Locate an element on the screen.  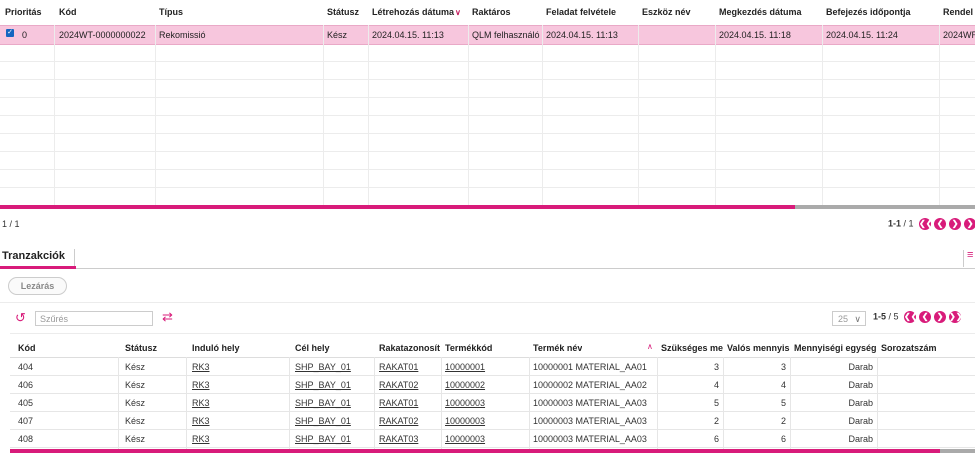
tab-transactions: Tranzakciók is located at coordinates (33, 256).